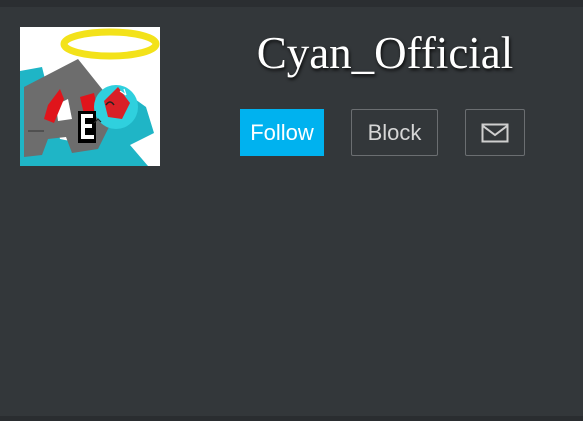 The width and height of the screenshot is (583, 421). I want to click on envelope-icon, so click(495, 133).